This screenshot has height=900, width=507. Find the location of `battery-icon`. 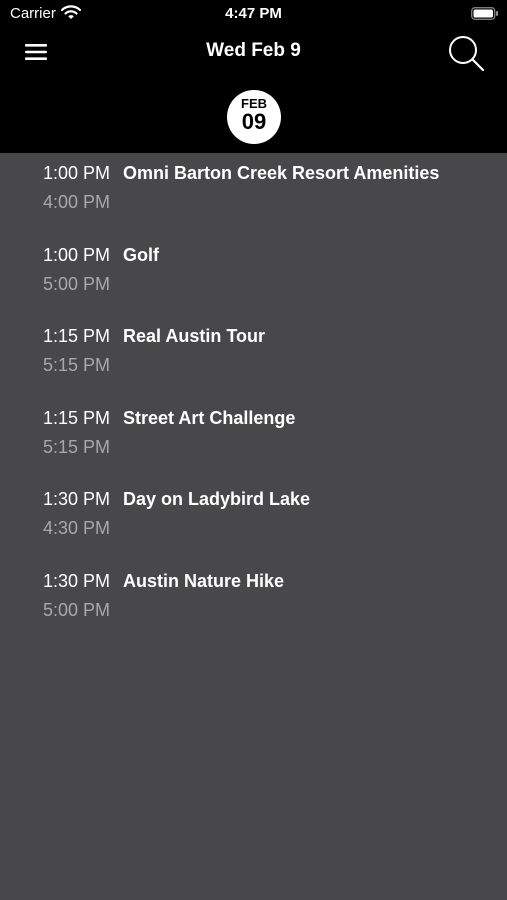

battery-icon is located at coordinates (484, 13).